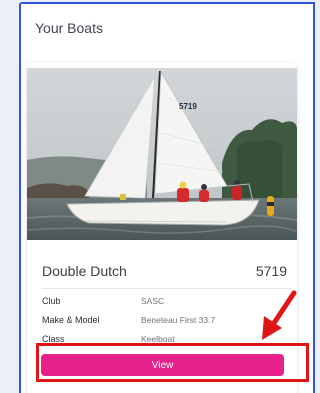 The image size is (320, 393). I want to click on spec-label-make-model: Make & Model, so click(71, 320).